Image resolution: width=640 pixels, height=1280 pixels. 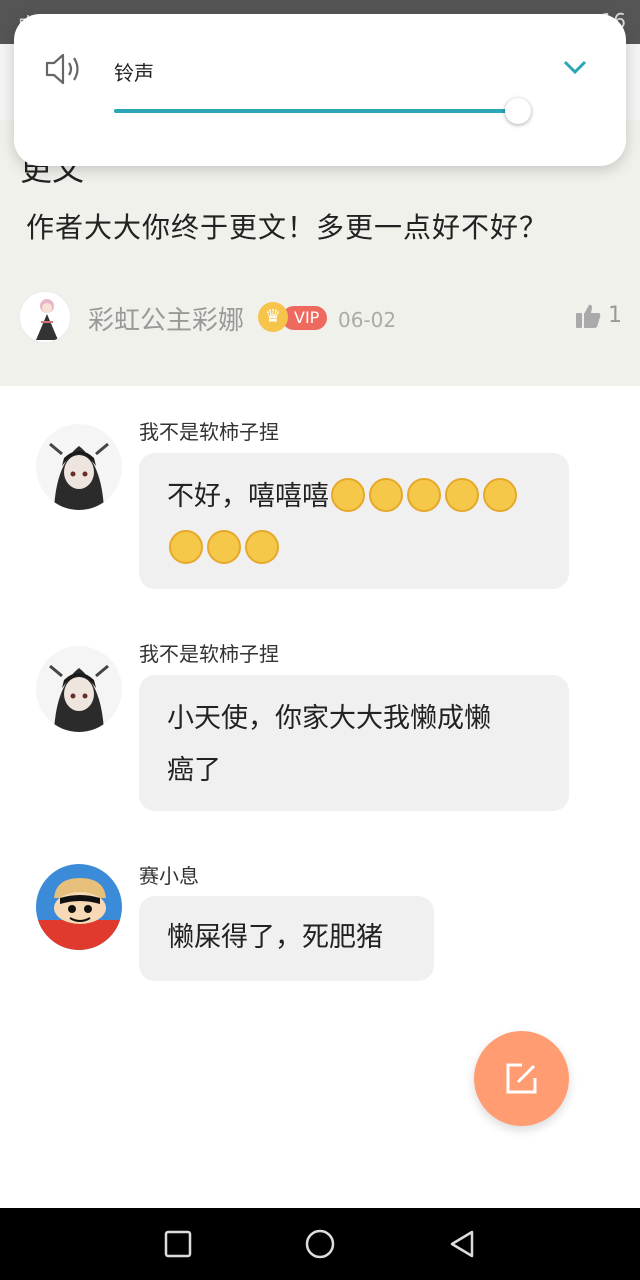 What do you see at coordinates (575, 69) in the screenshot?
I see `chevron-down-icon` at bounding box center [575, 69].